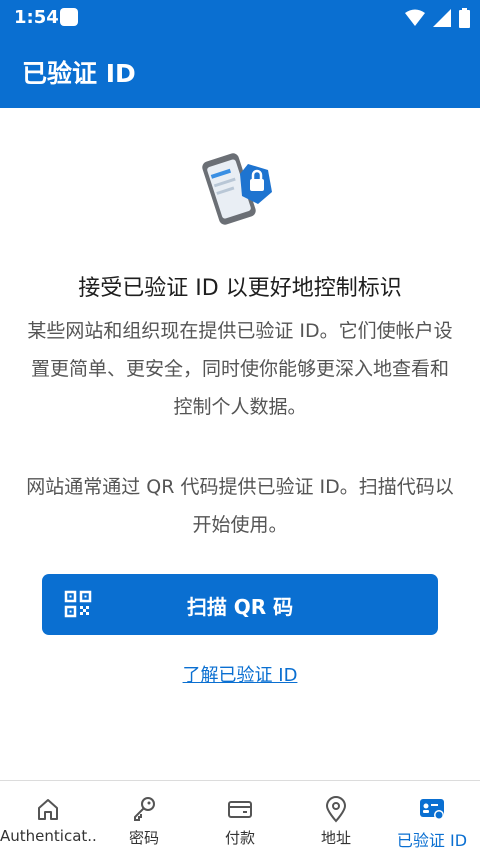  I want to click on nav-item-addresses: 地址, so click(336, 818).